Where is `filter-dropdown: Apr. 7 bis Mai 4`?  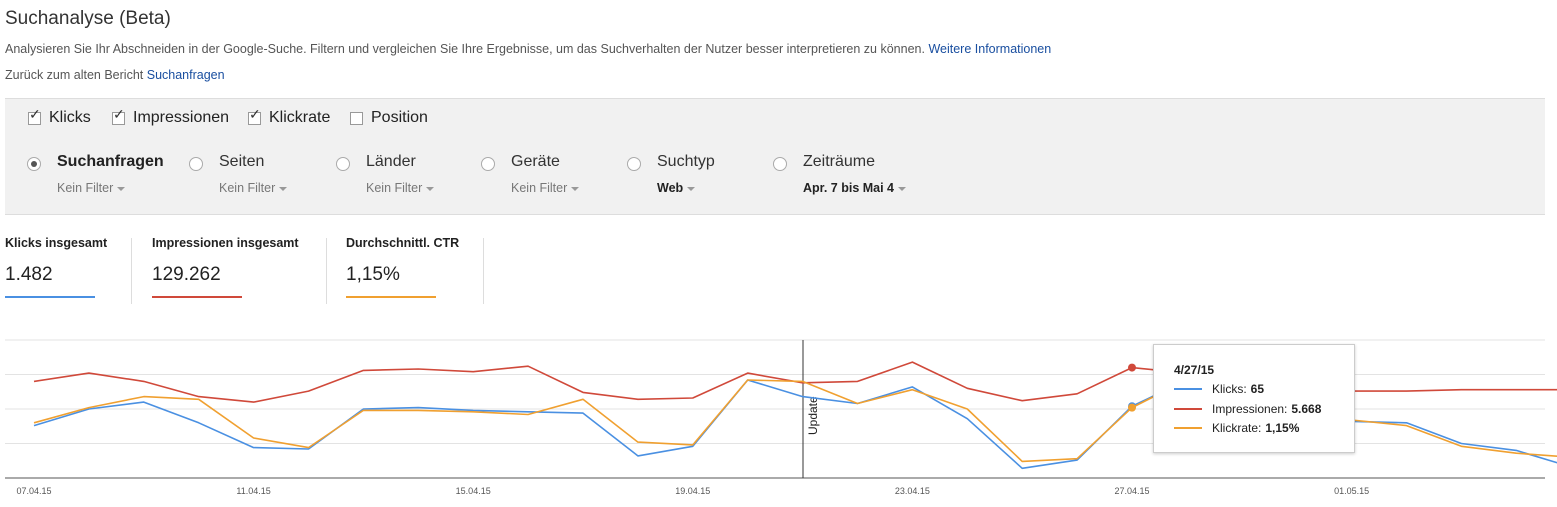
filter-dropdown: Apr. 7 bis Mai 4 is located at coordinates (855, 188).